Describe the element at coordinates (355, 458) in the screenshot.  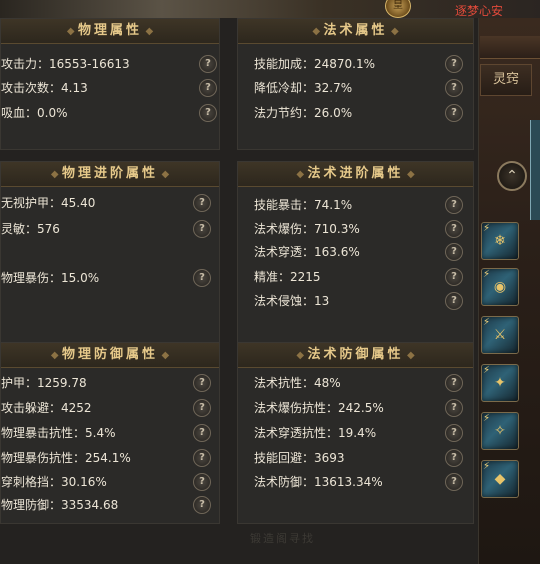
I see `stat-row: 技能回避：3693 ?` at that location.